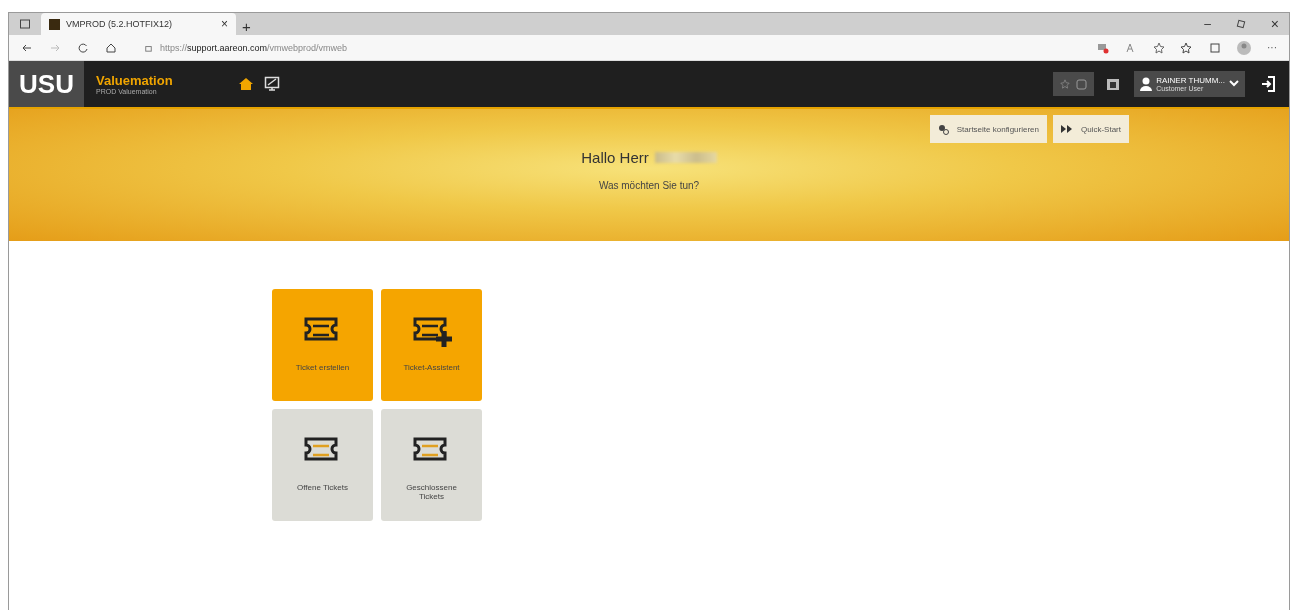 The height and width of the screenshot is (610, 1300). What do you see at coordinates (1234, 84) in the screenshot?
I see `chevron-down-icon` at bounding box center [1234, 84].